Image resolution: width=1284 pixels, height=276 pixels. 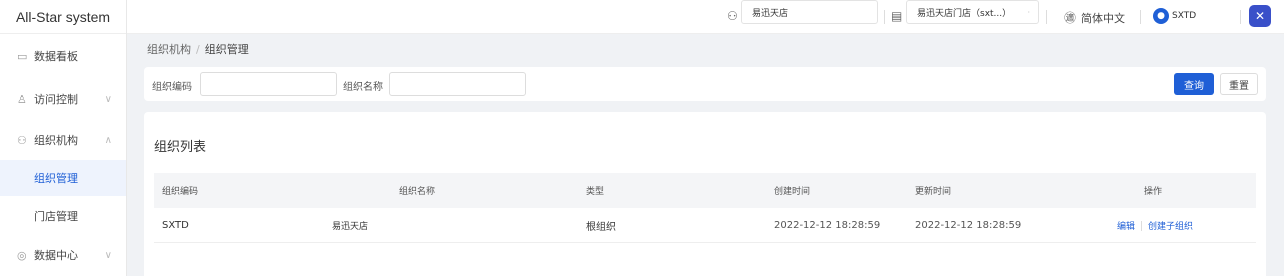 I want to click on list-title: 组织列表, so click(x=180, y=147).